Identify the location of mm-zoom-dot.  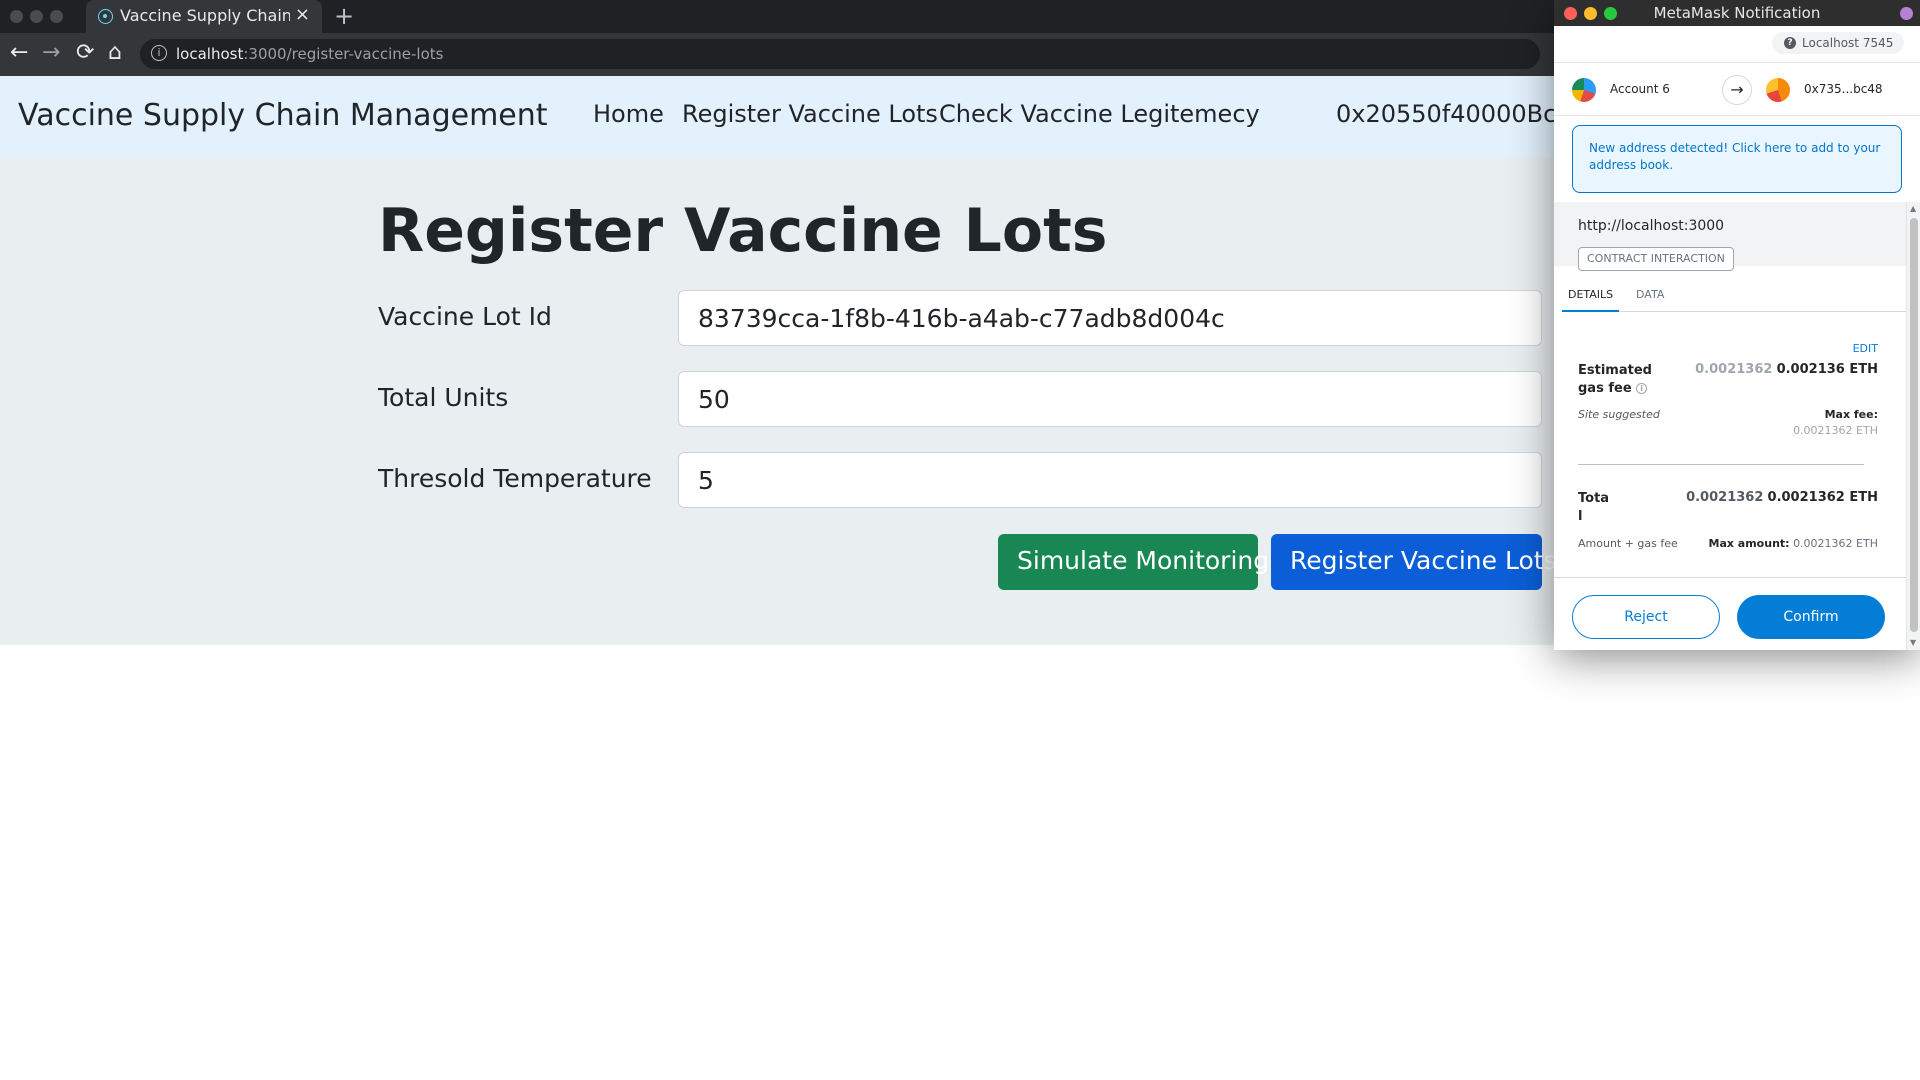
(1610, 13).